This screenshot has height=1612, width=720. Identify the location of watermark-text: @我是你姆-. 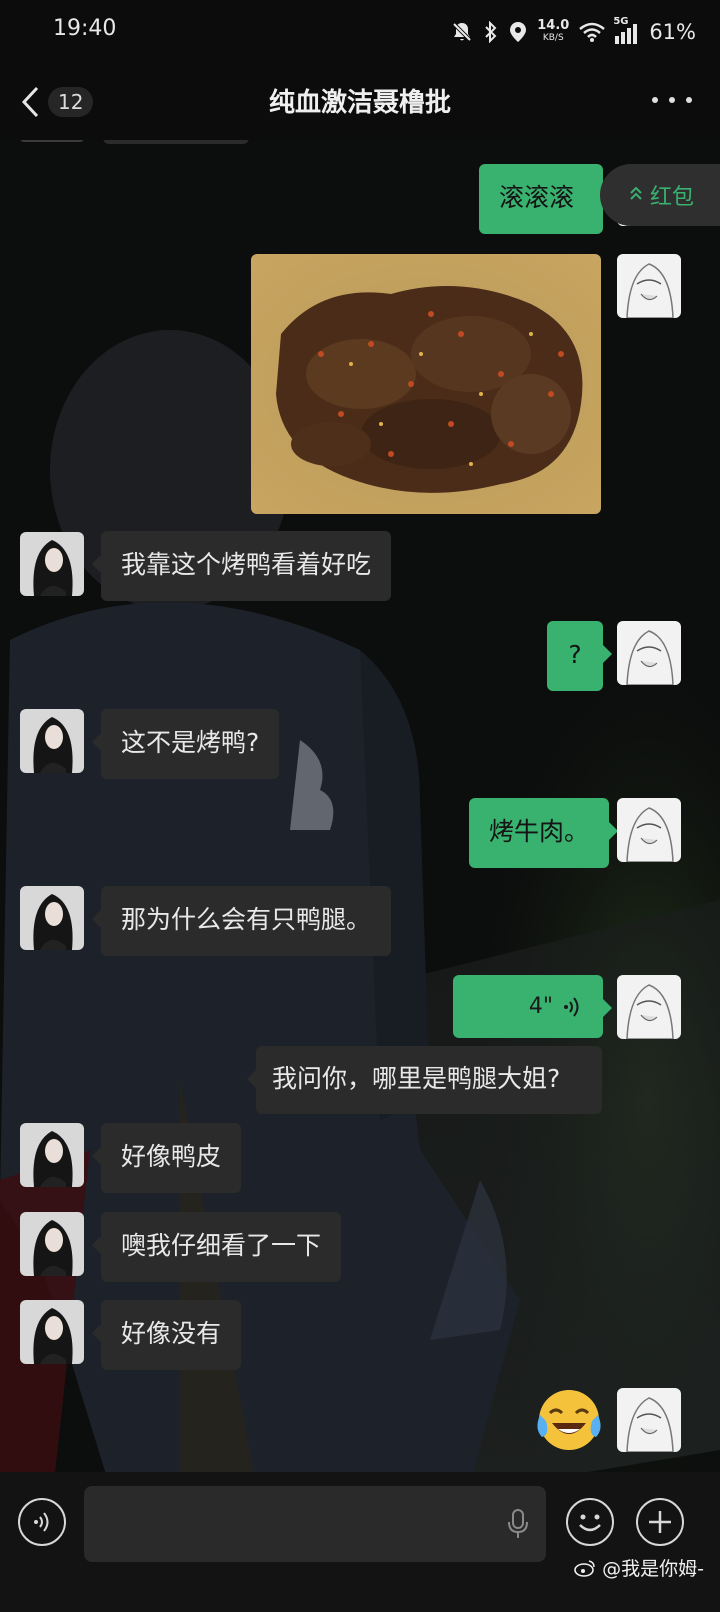
(653, 1569).